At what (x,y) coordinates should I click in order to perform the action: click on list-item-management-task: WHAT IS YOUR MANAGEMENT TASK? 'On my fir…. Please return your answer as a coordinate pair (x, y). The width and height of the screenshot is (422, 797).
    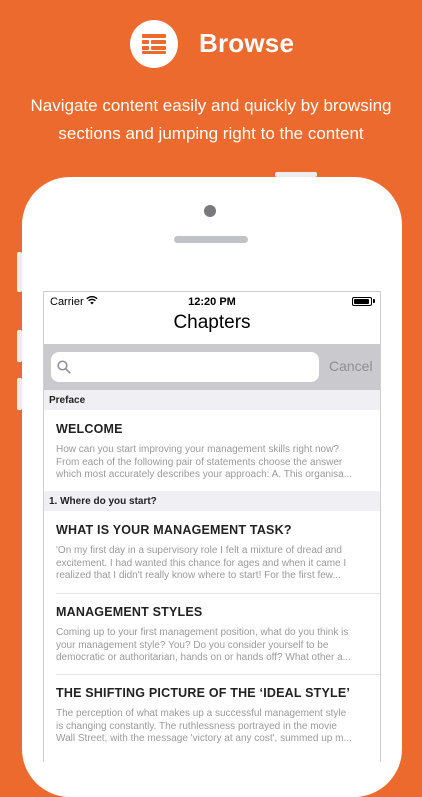
    Looking at the image, I should click on (212, 557).